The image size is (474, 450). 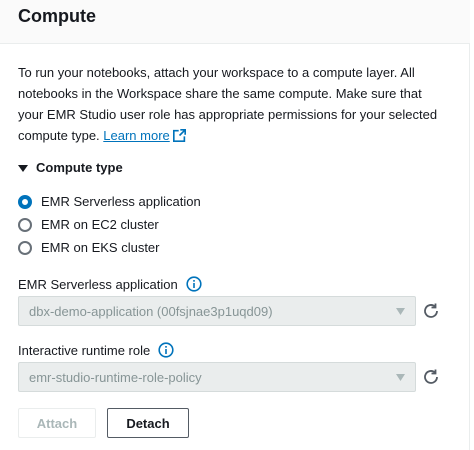 What do you see at coordinates (217, 377) in the screenshot?
I see `runtime-role-select: emr-studio-runtime-role-policy` at bounding box center [217, 377].